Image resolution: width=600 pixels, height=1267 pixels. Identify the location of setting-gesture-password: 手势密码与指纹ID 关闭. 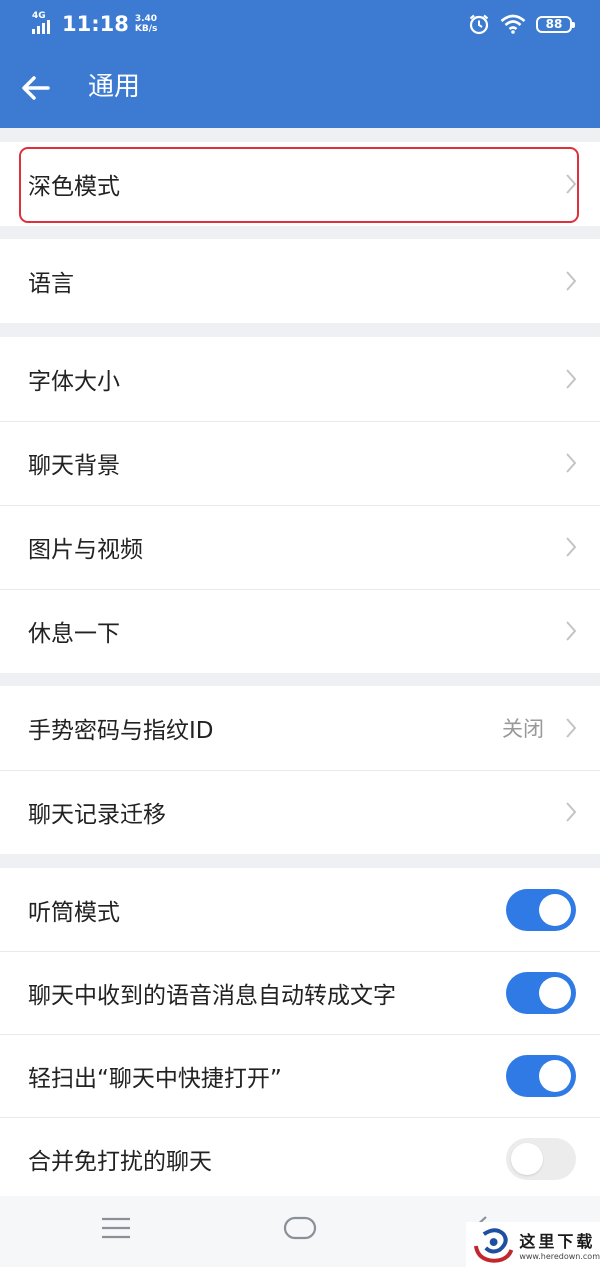
(300, 728).